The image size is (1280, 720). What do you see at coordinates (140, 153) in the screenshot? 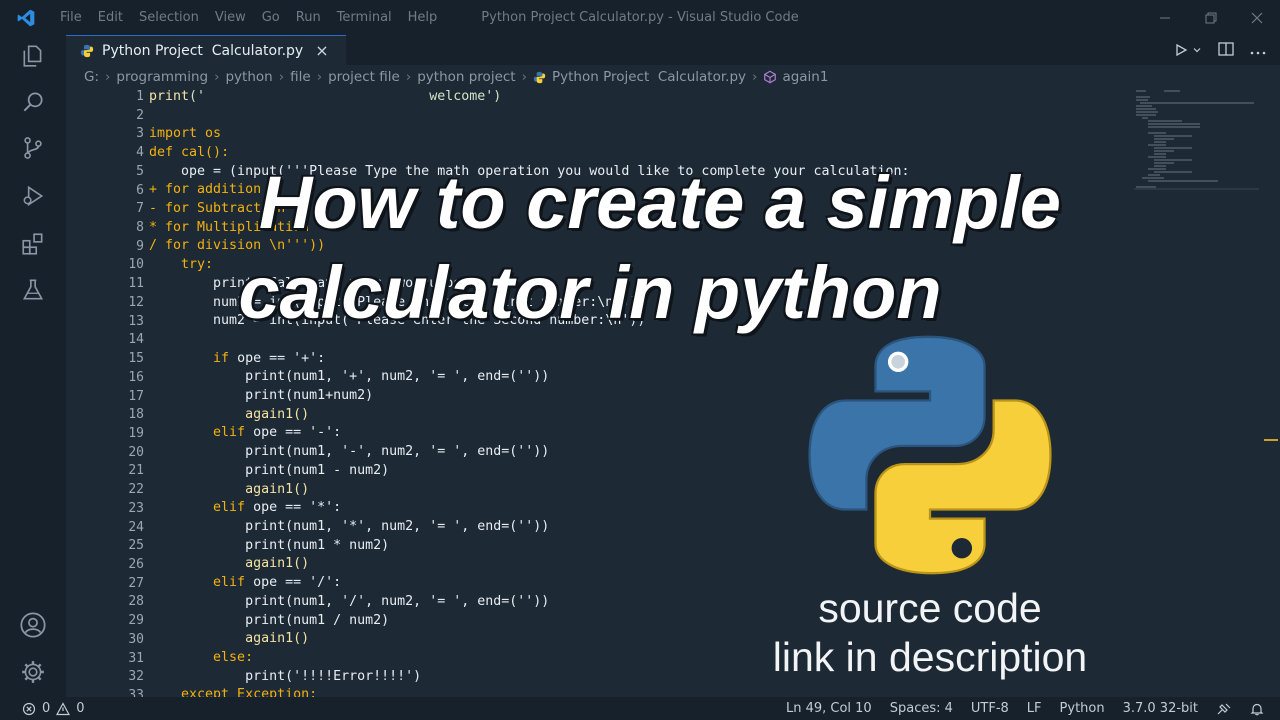
I see `line-number: 4` at bounding box center [140, 153].